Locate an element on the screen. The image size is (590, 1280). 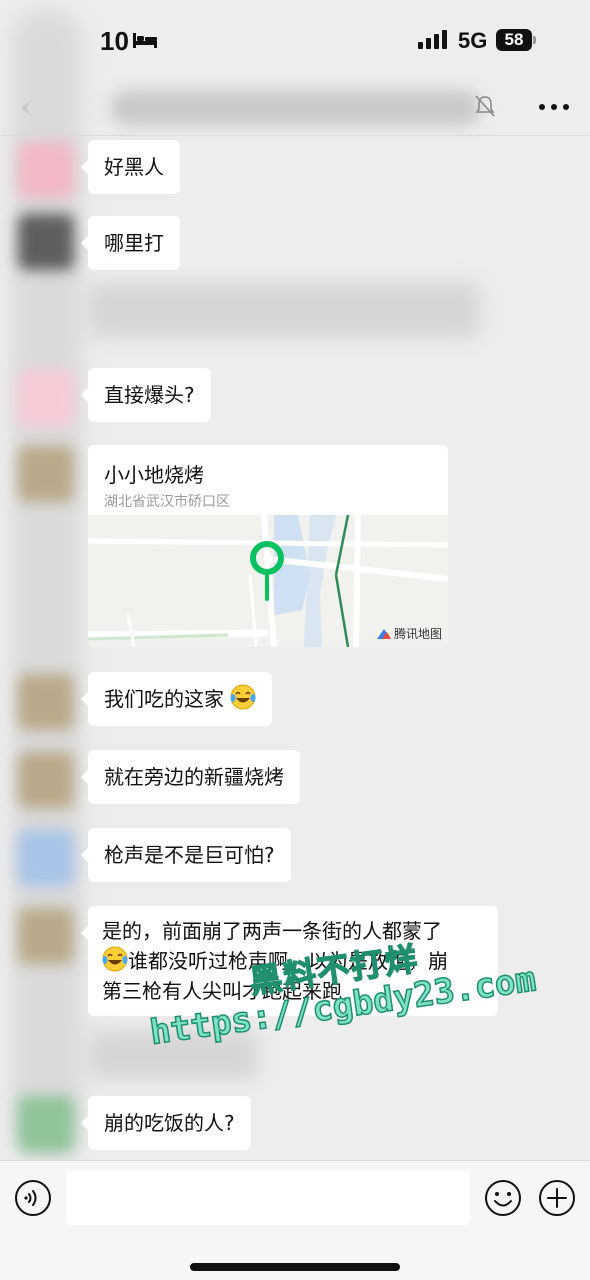
status-time: 10 is located at coordinates (114, 41).